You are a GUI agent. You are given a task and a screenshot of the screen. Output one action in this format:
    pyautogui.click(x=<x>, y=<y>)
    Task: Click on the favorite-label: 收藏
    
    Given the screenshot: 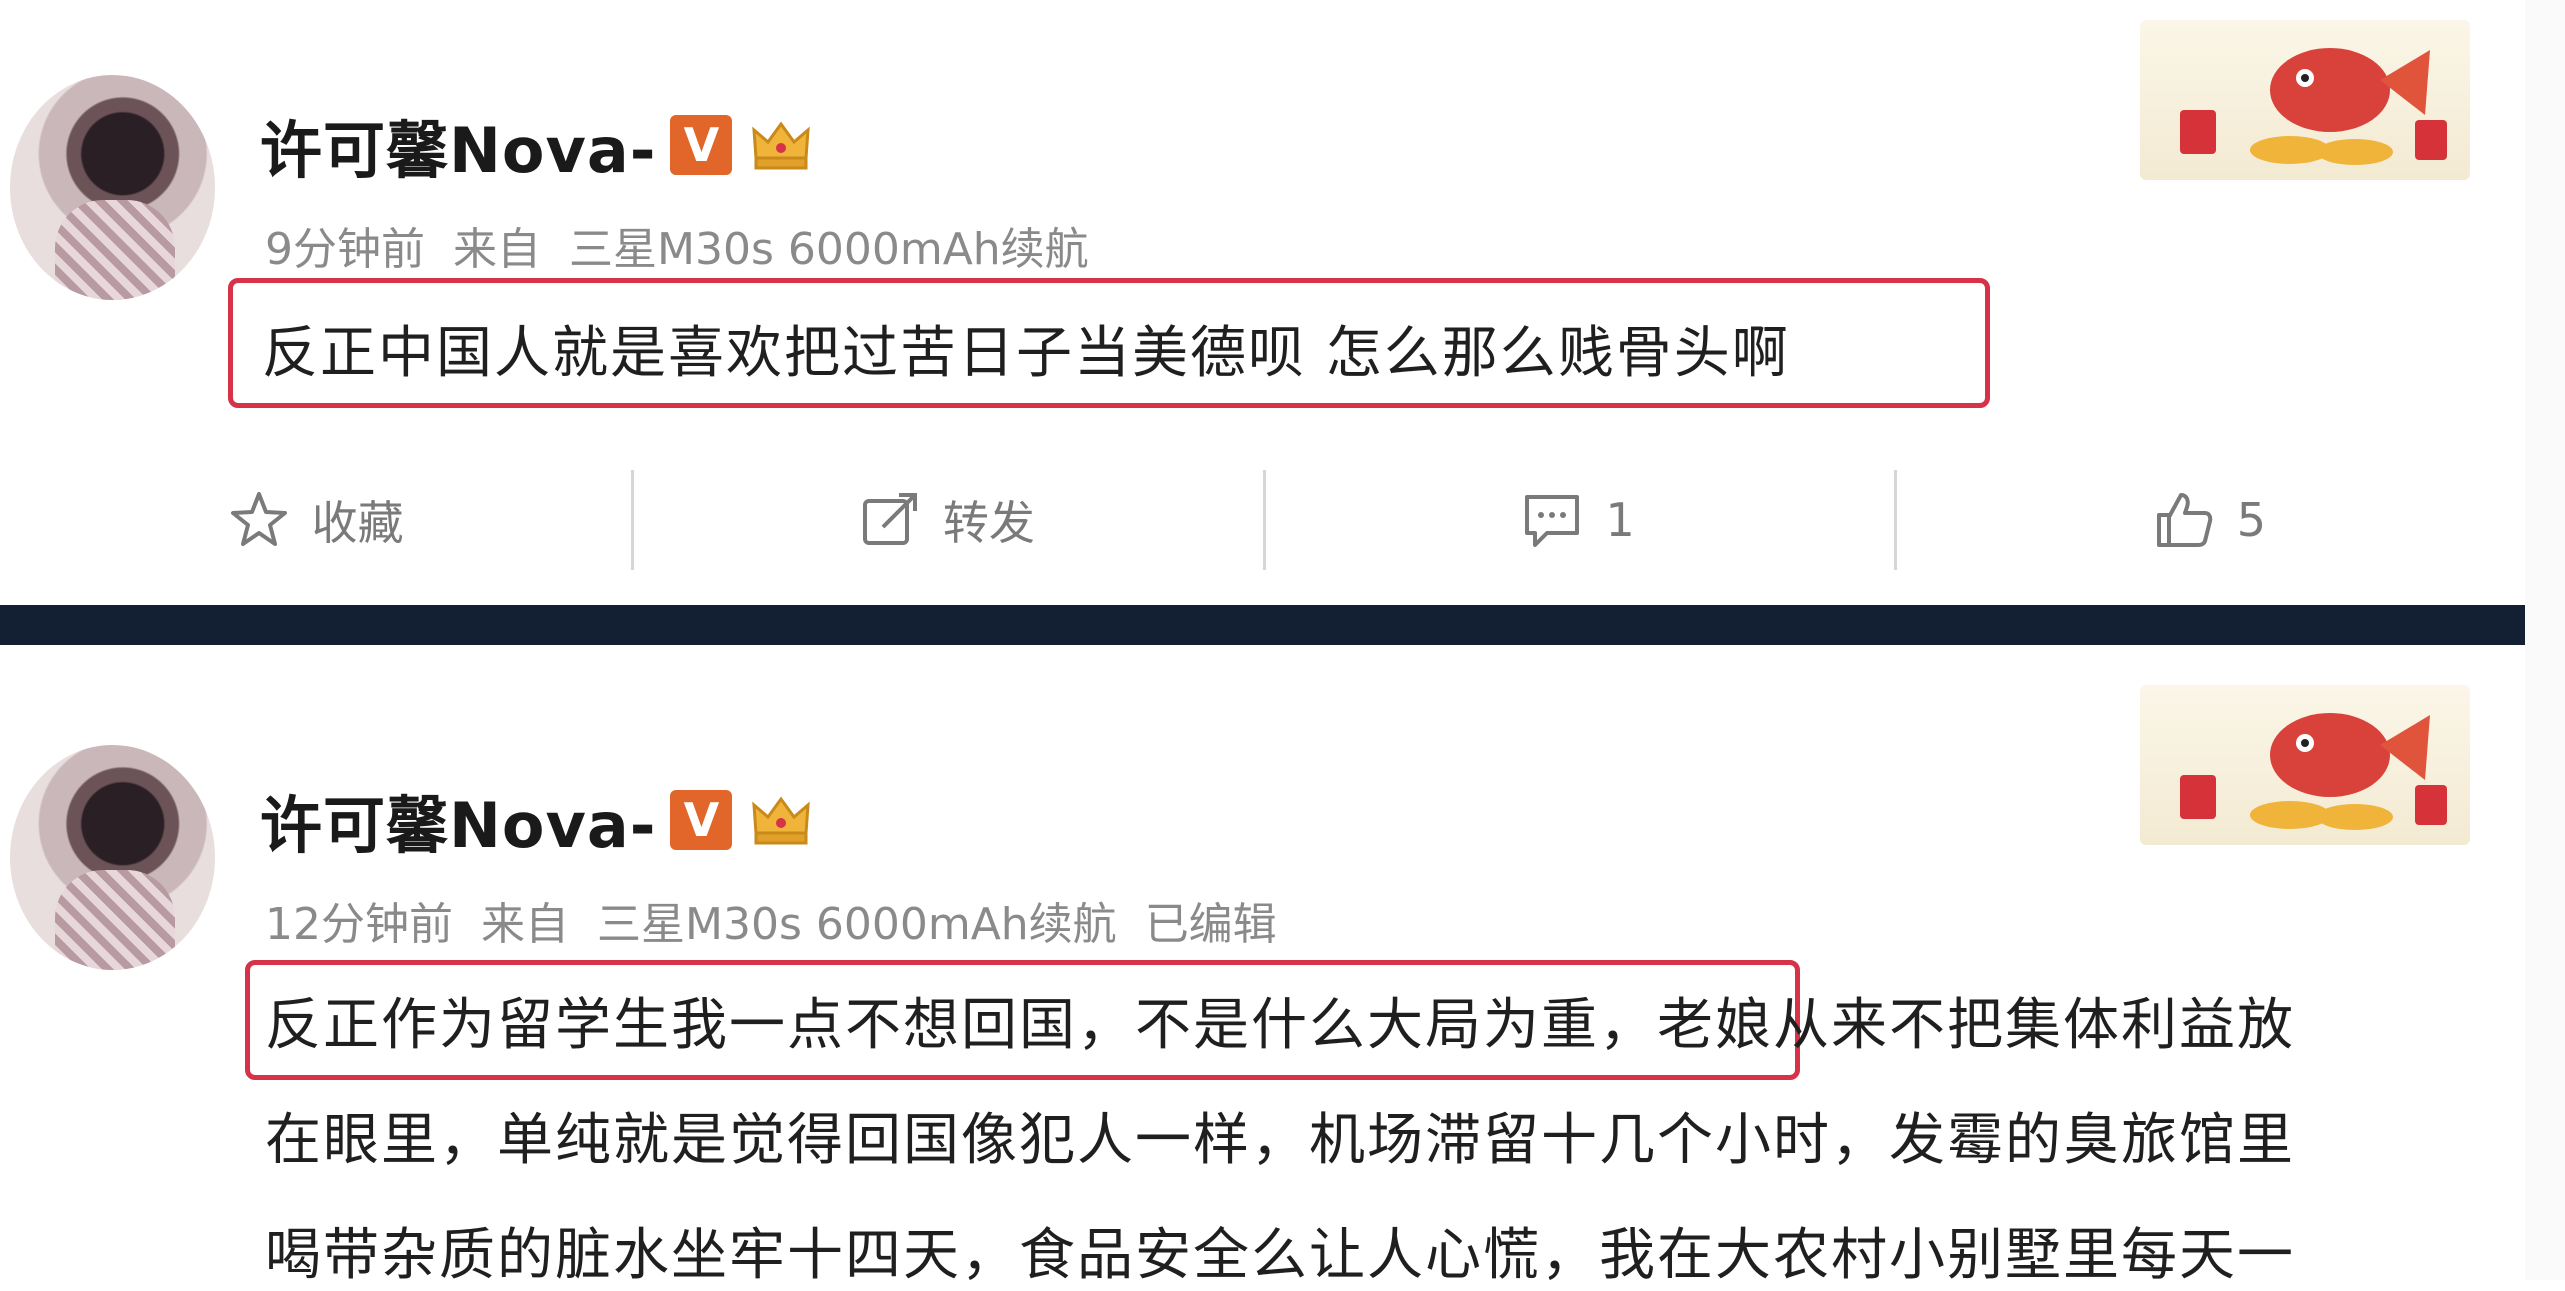 What is the action you would take?
    pyautogui.click(x=357, y=523)
    